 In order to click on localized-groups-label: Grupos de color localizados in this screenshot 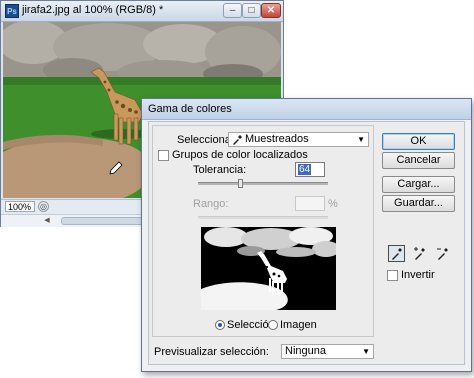, I will do `click(240, 155)`.